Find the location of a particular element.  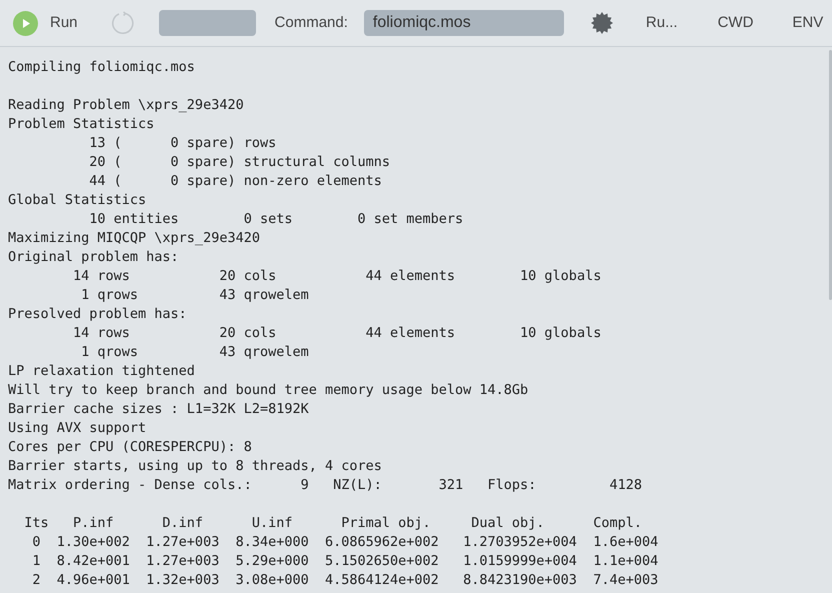

output-line: 44 ( 0 spare) non-zero elements is located at coordinates (235, 181).